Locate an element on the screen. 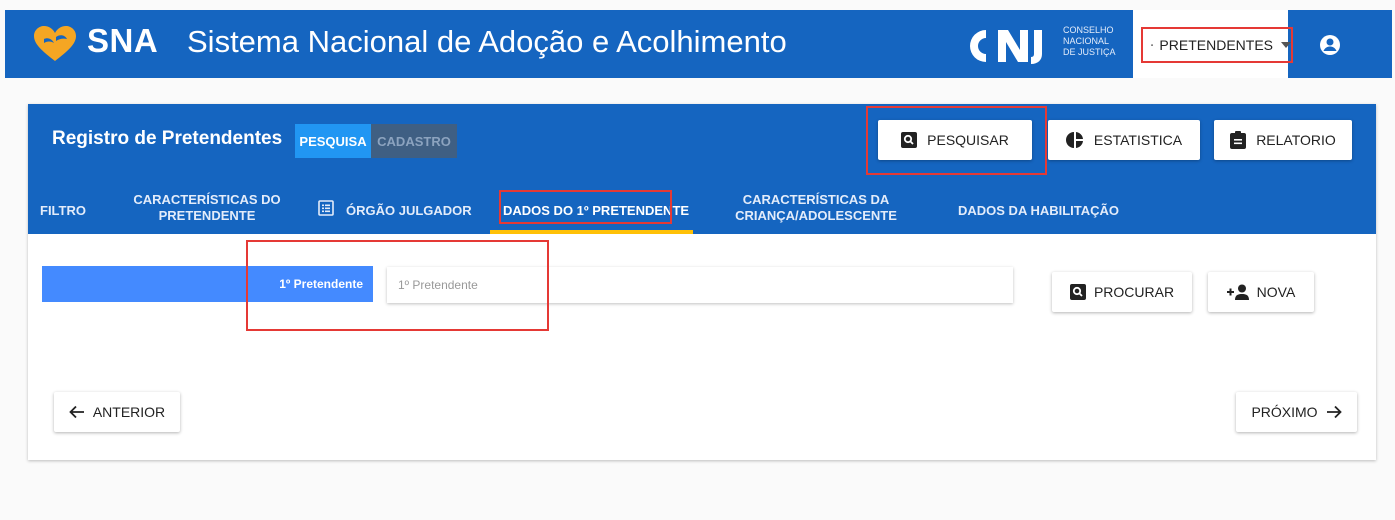 The width and height of the screenshot is (1395, 520). previous-button: ANTERIOR is located at coordinates (117, 412).